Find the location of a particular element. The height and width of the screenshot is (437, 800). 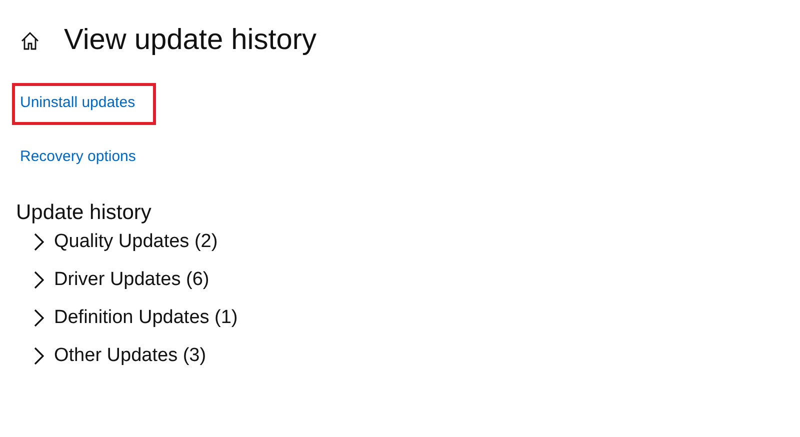

group-label: Driver Updates (6) is located at coordinates (132, 280).